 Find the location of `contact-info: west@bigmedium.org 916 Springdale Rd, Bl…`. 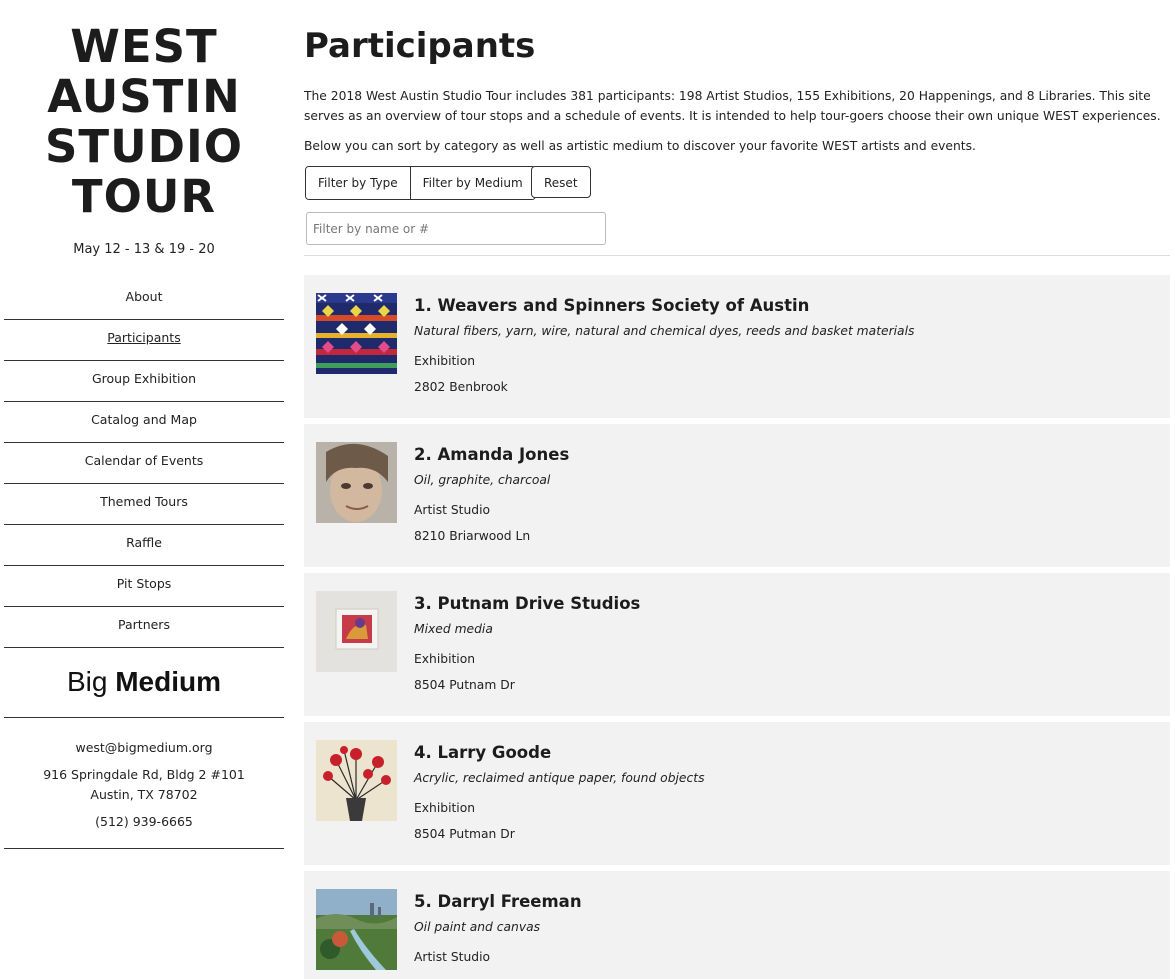

contact-info: west@bigmedium.org 916 Springdale Rd, Bl… is located at coordinates (144, 783).